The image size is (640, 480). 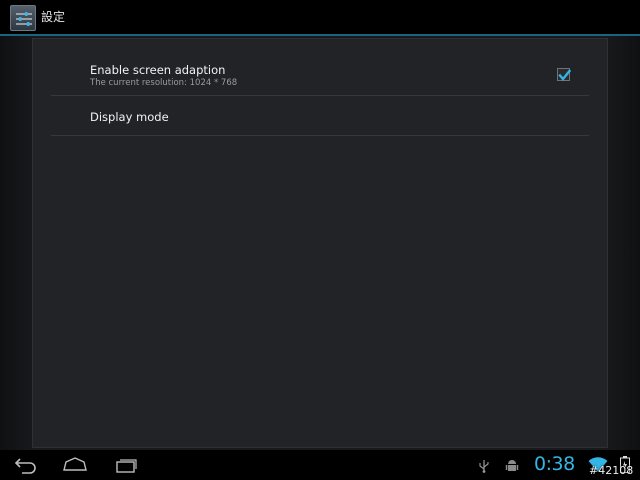 I want to click on android-debug-icon, so click(x=512, y=467).